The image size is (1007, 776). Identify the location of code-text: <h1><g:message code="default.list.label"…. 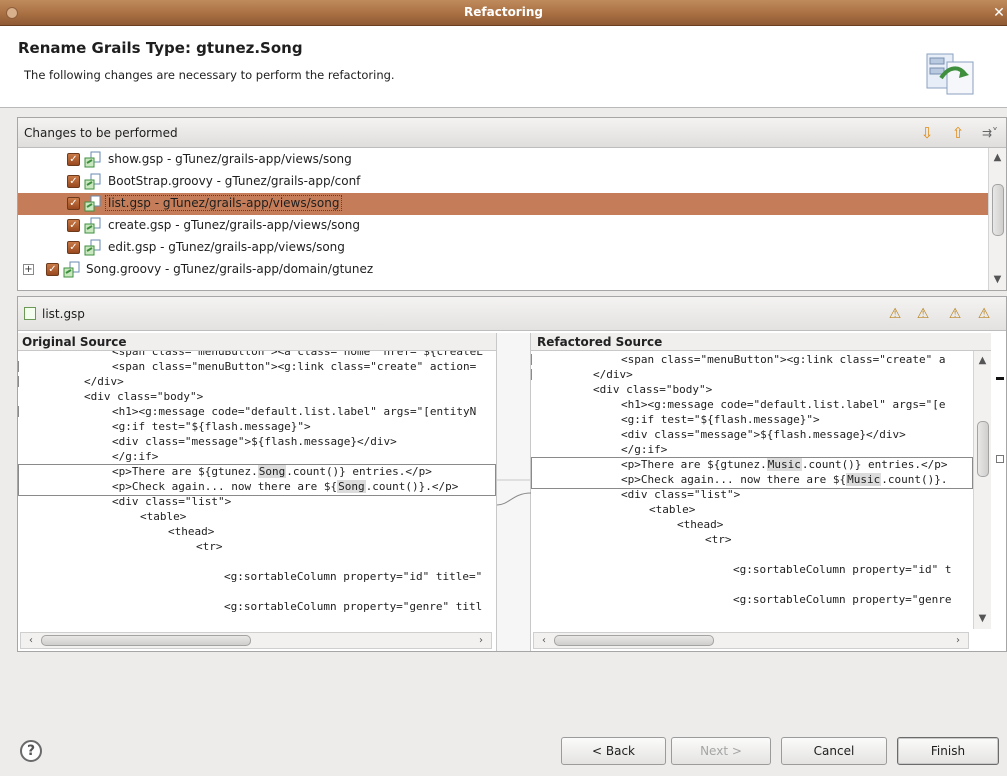
(783, 404).